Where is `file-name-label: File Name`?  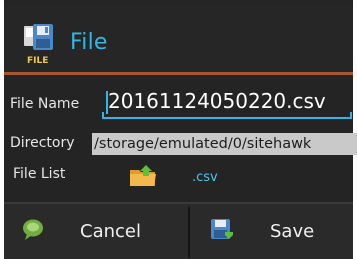 file-name-label: File Name is located at coordinates (45, 104).